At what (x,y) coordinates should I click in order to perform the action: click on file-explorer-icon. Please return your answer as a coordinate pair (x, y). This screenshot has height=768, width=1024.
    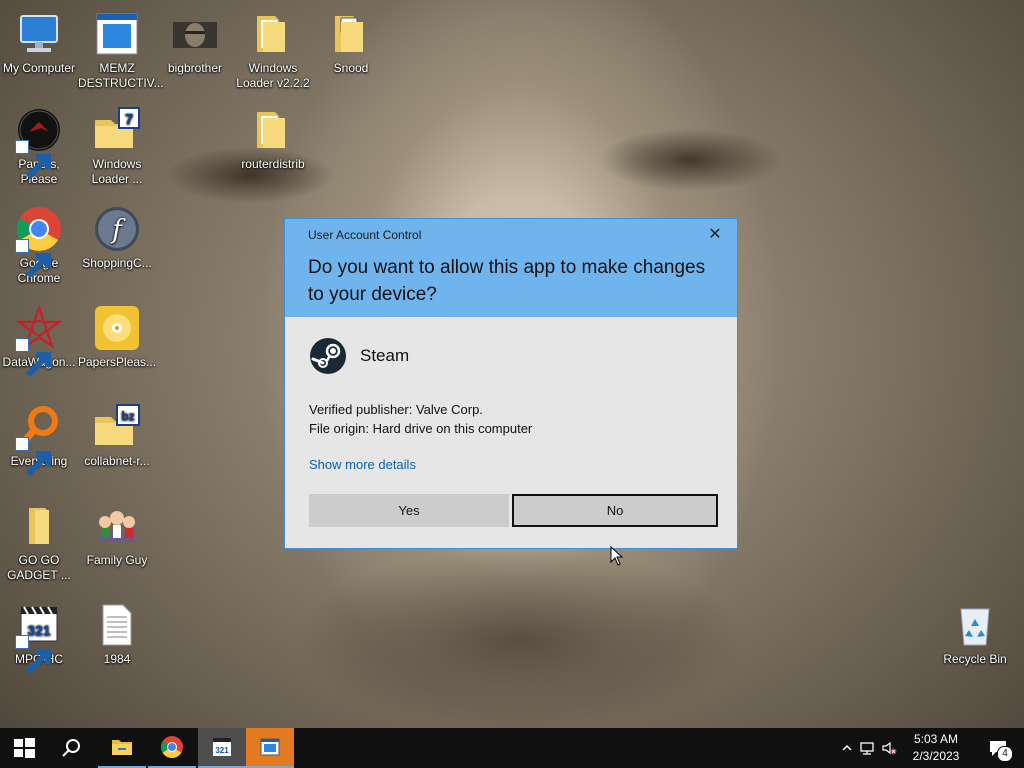
    Looking at the image, I should click on (122, 747).